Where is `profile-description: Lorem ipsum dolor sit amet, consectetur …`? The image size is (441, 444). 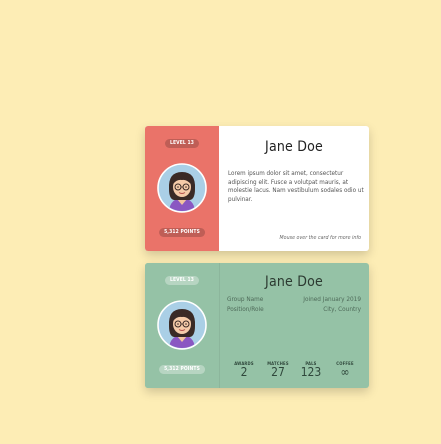
profile-description: Lorem ipsum dolor sit amet, consectetur … is located at coordinates (296, 186).